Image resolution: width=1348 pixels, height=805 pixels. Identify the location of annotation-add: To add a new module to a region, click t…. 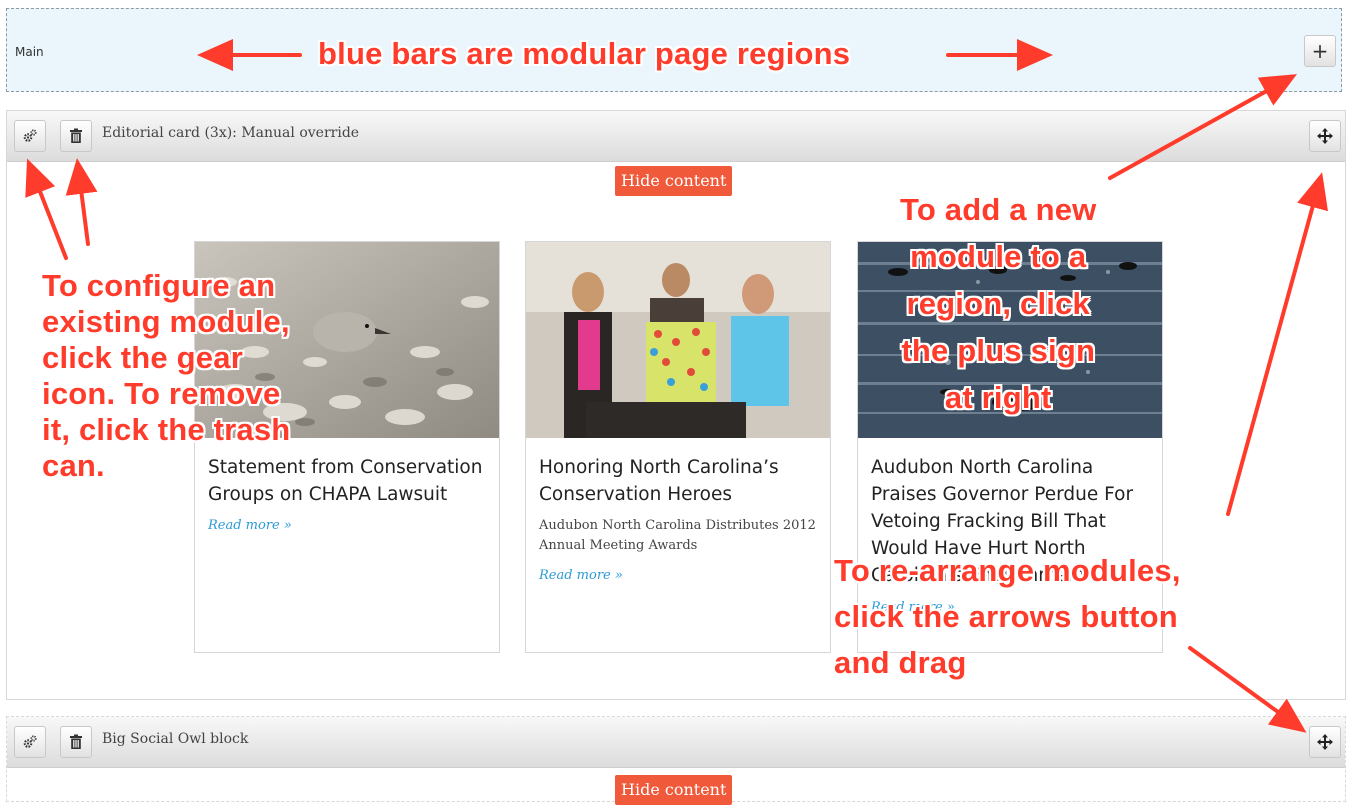
(998, 303).